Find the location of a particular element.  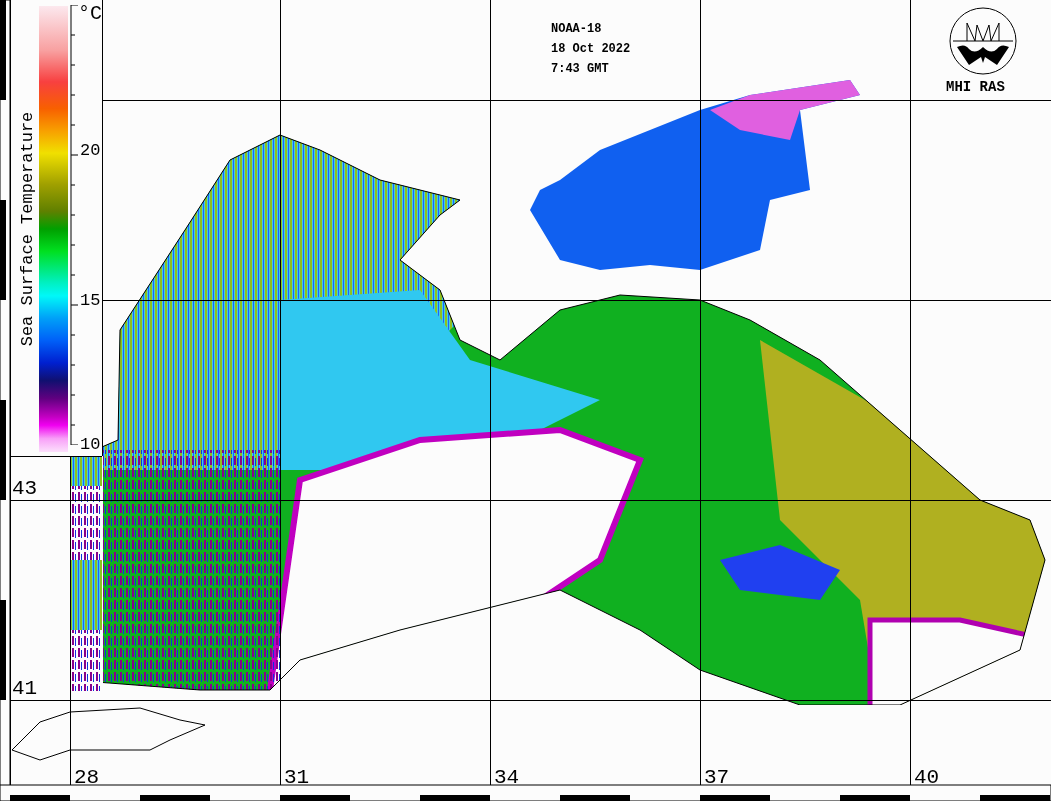

latitude-label: 43 is located at coordinates (25, 488).